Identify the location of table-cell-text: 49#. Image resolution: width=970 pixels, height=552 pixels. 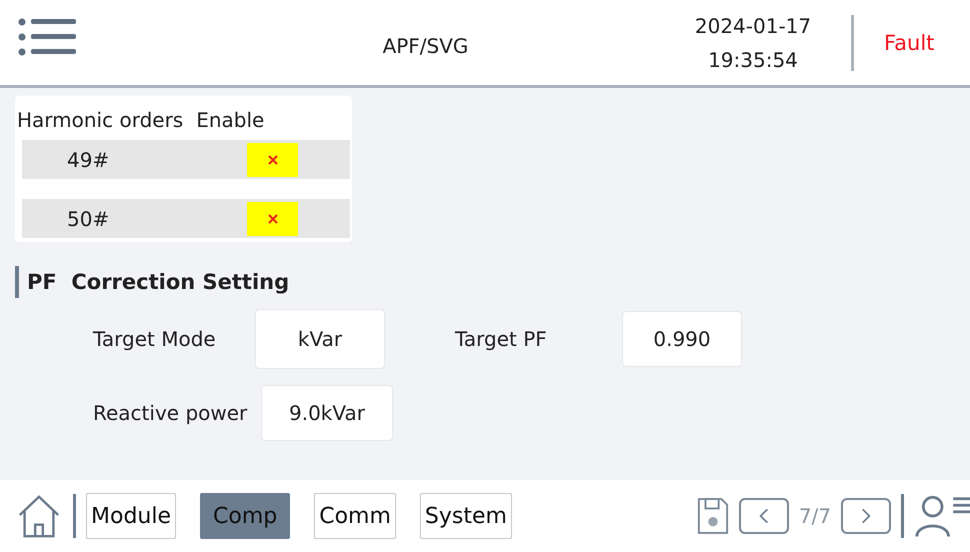
(88, 160).